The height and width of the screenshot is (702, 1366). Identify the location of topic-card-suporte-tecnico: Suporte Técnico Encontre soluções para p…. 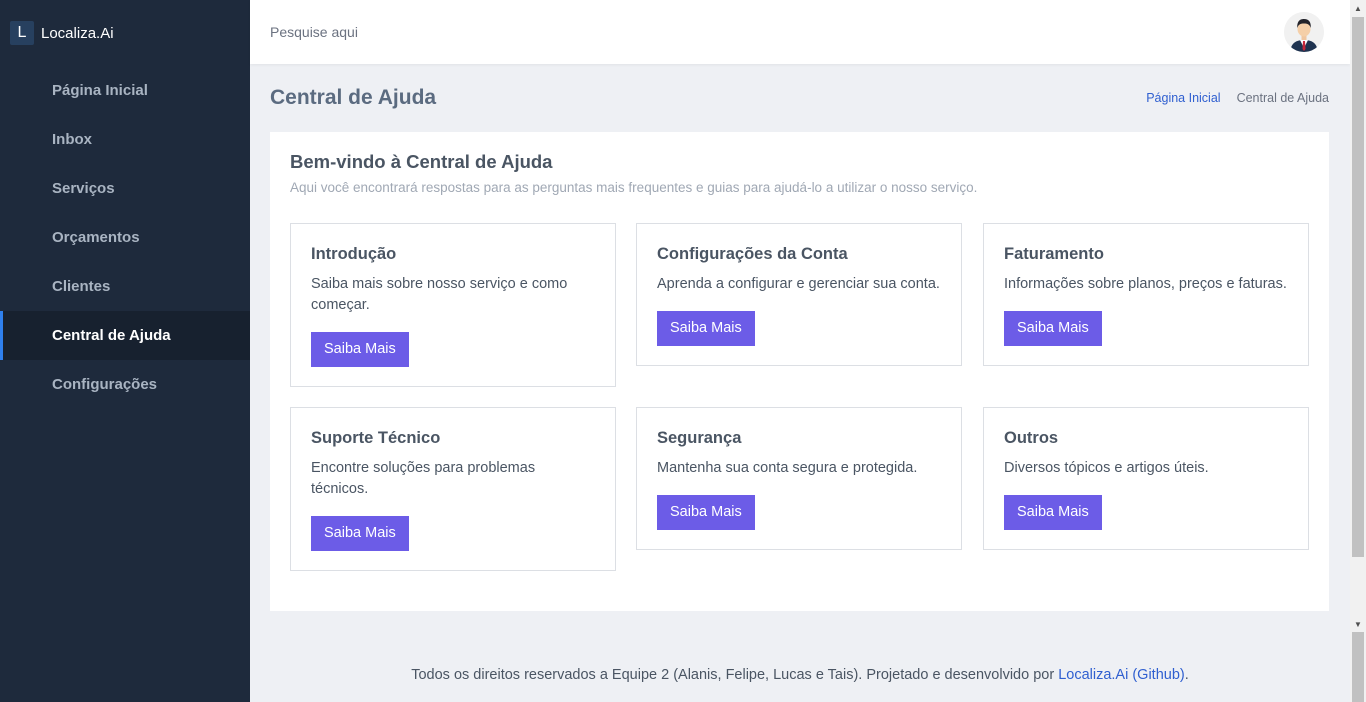
(453, 489).